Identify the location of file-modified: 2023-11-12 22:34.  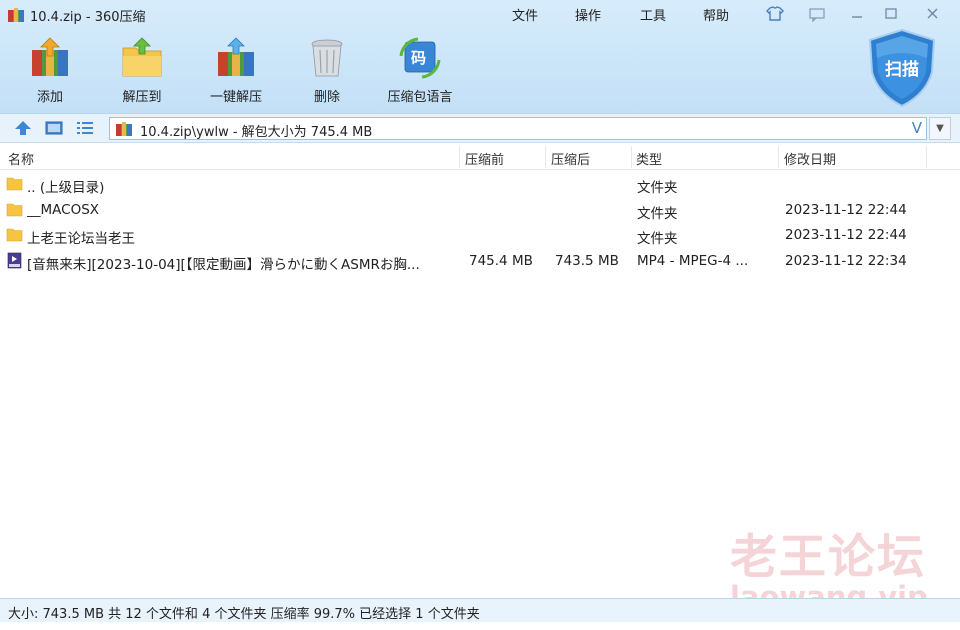
(846, 260).